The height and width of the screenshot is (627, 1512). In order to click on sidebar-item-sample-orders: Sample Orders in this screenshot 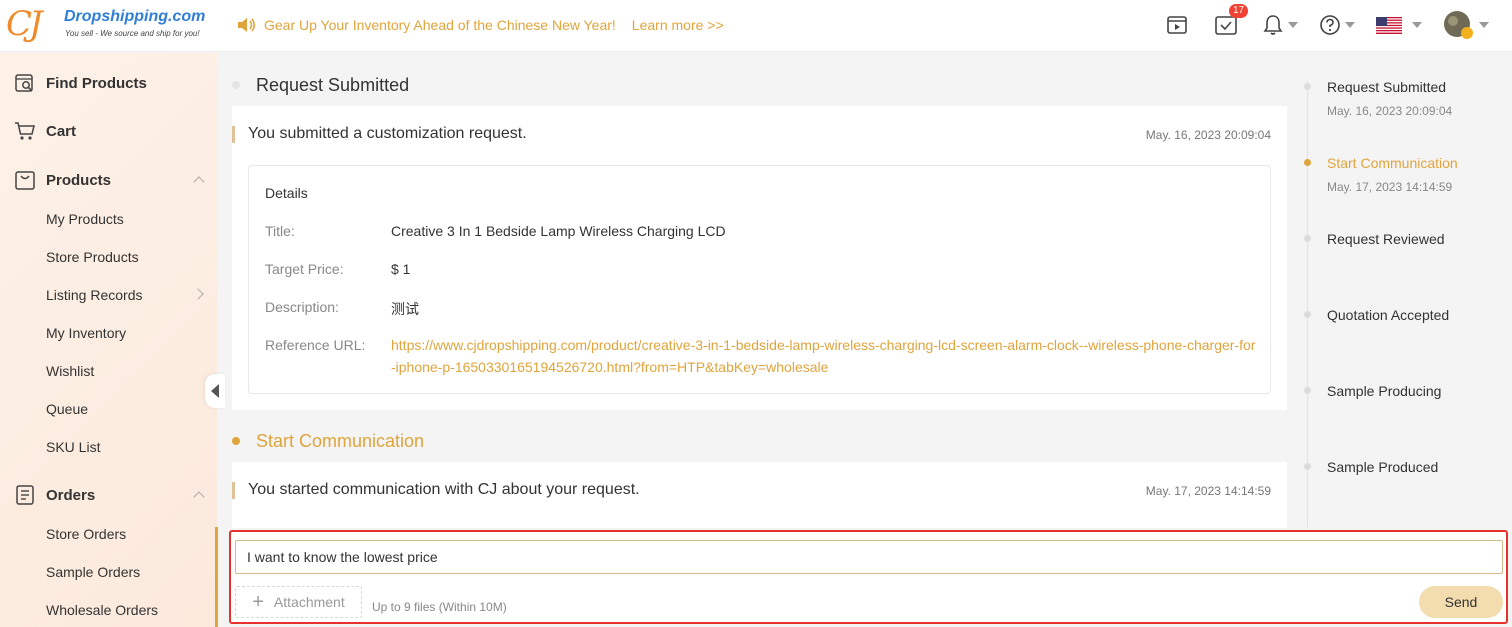, I will do `click(93, 572)`.